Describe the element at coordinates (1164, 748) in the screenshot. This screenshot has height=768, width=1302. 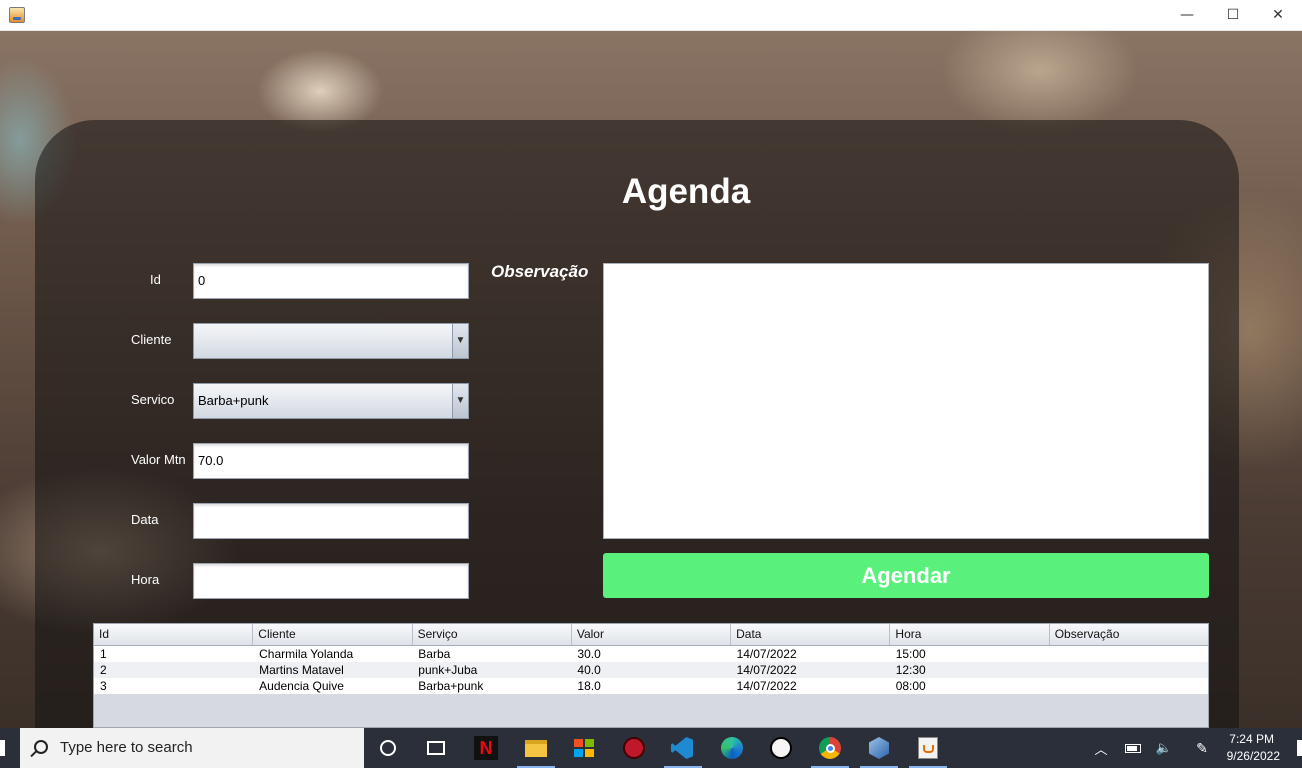
I see `speaker-icon: 🔈` at that location.